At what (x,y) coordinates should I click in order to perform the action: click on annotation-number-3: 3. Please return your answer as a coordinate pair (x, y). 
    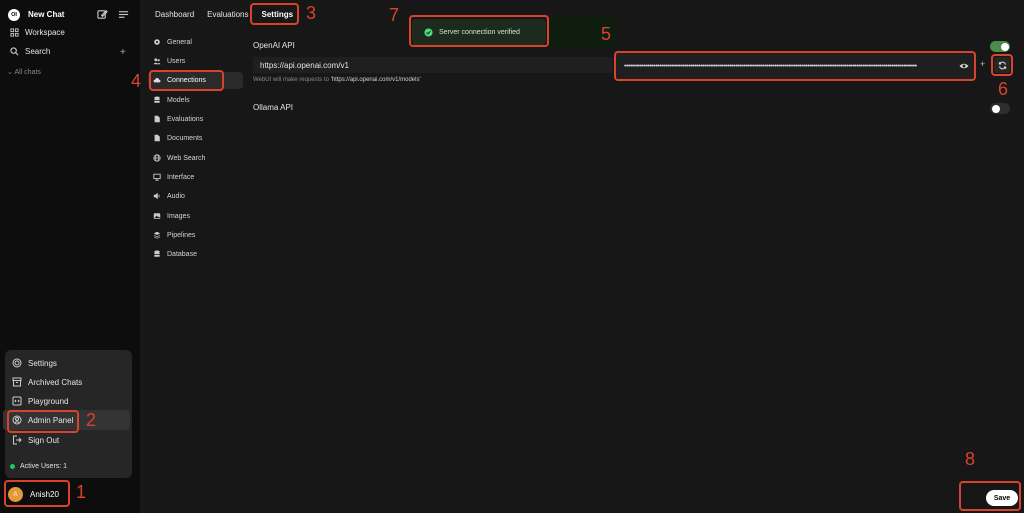
    Looking at the image, I should click on (311, 13).